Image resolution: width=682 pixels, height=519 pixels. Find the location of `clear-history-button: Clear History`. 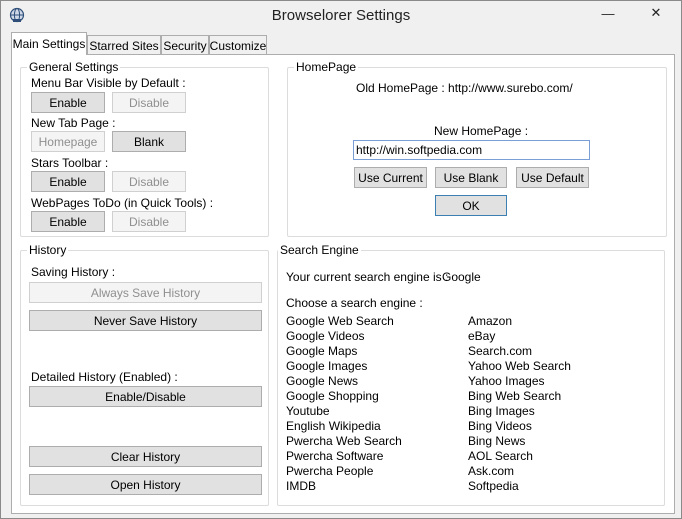

clear-history-button: Clear History is located at coordinates (145, 456).